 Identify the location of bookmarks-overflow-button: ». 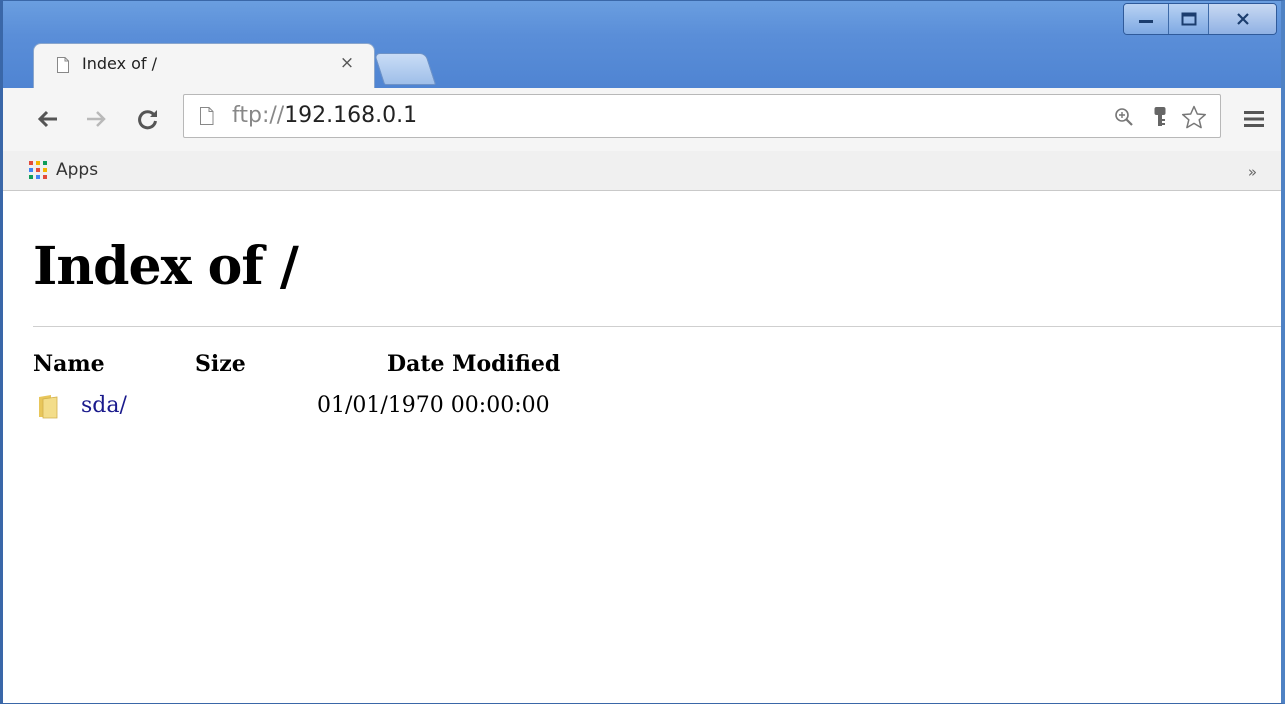
(1252, 172).